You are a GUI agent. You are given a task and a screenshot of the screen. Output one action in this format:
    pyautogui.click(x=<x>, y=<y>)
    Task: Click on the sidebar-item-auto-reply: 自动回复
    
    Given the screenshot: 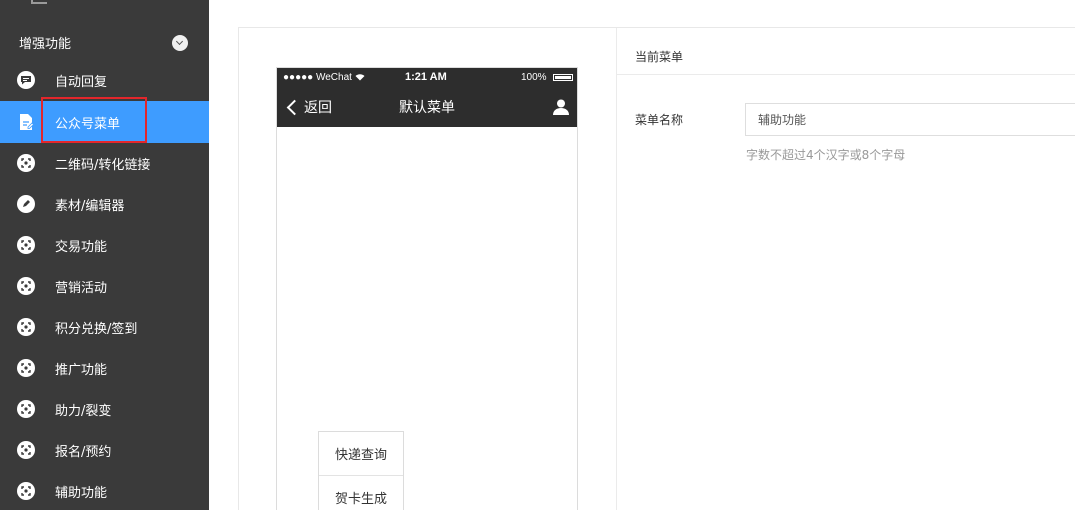 What is the action you would take?
    pyautogui.click(x=104, y=80)
    